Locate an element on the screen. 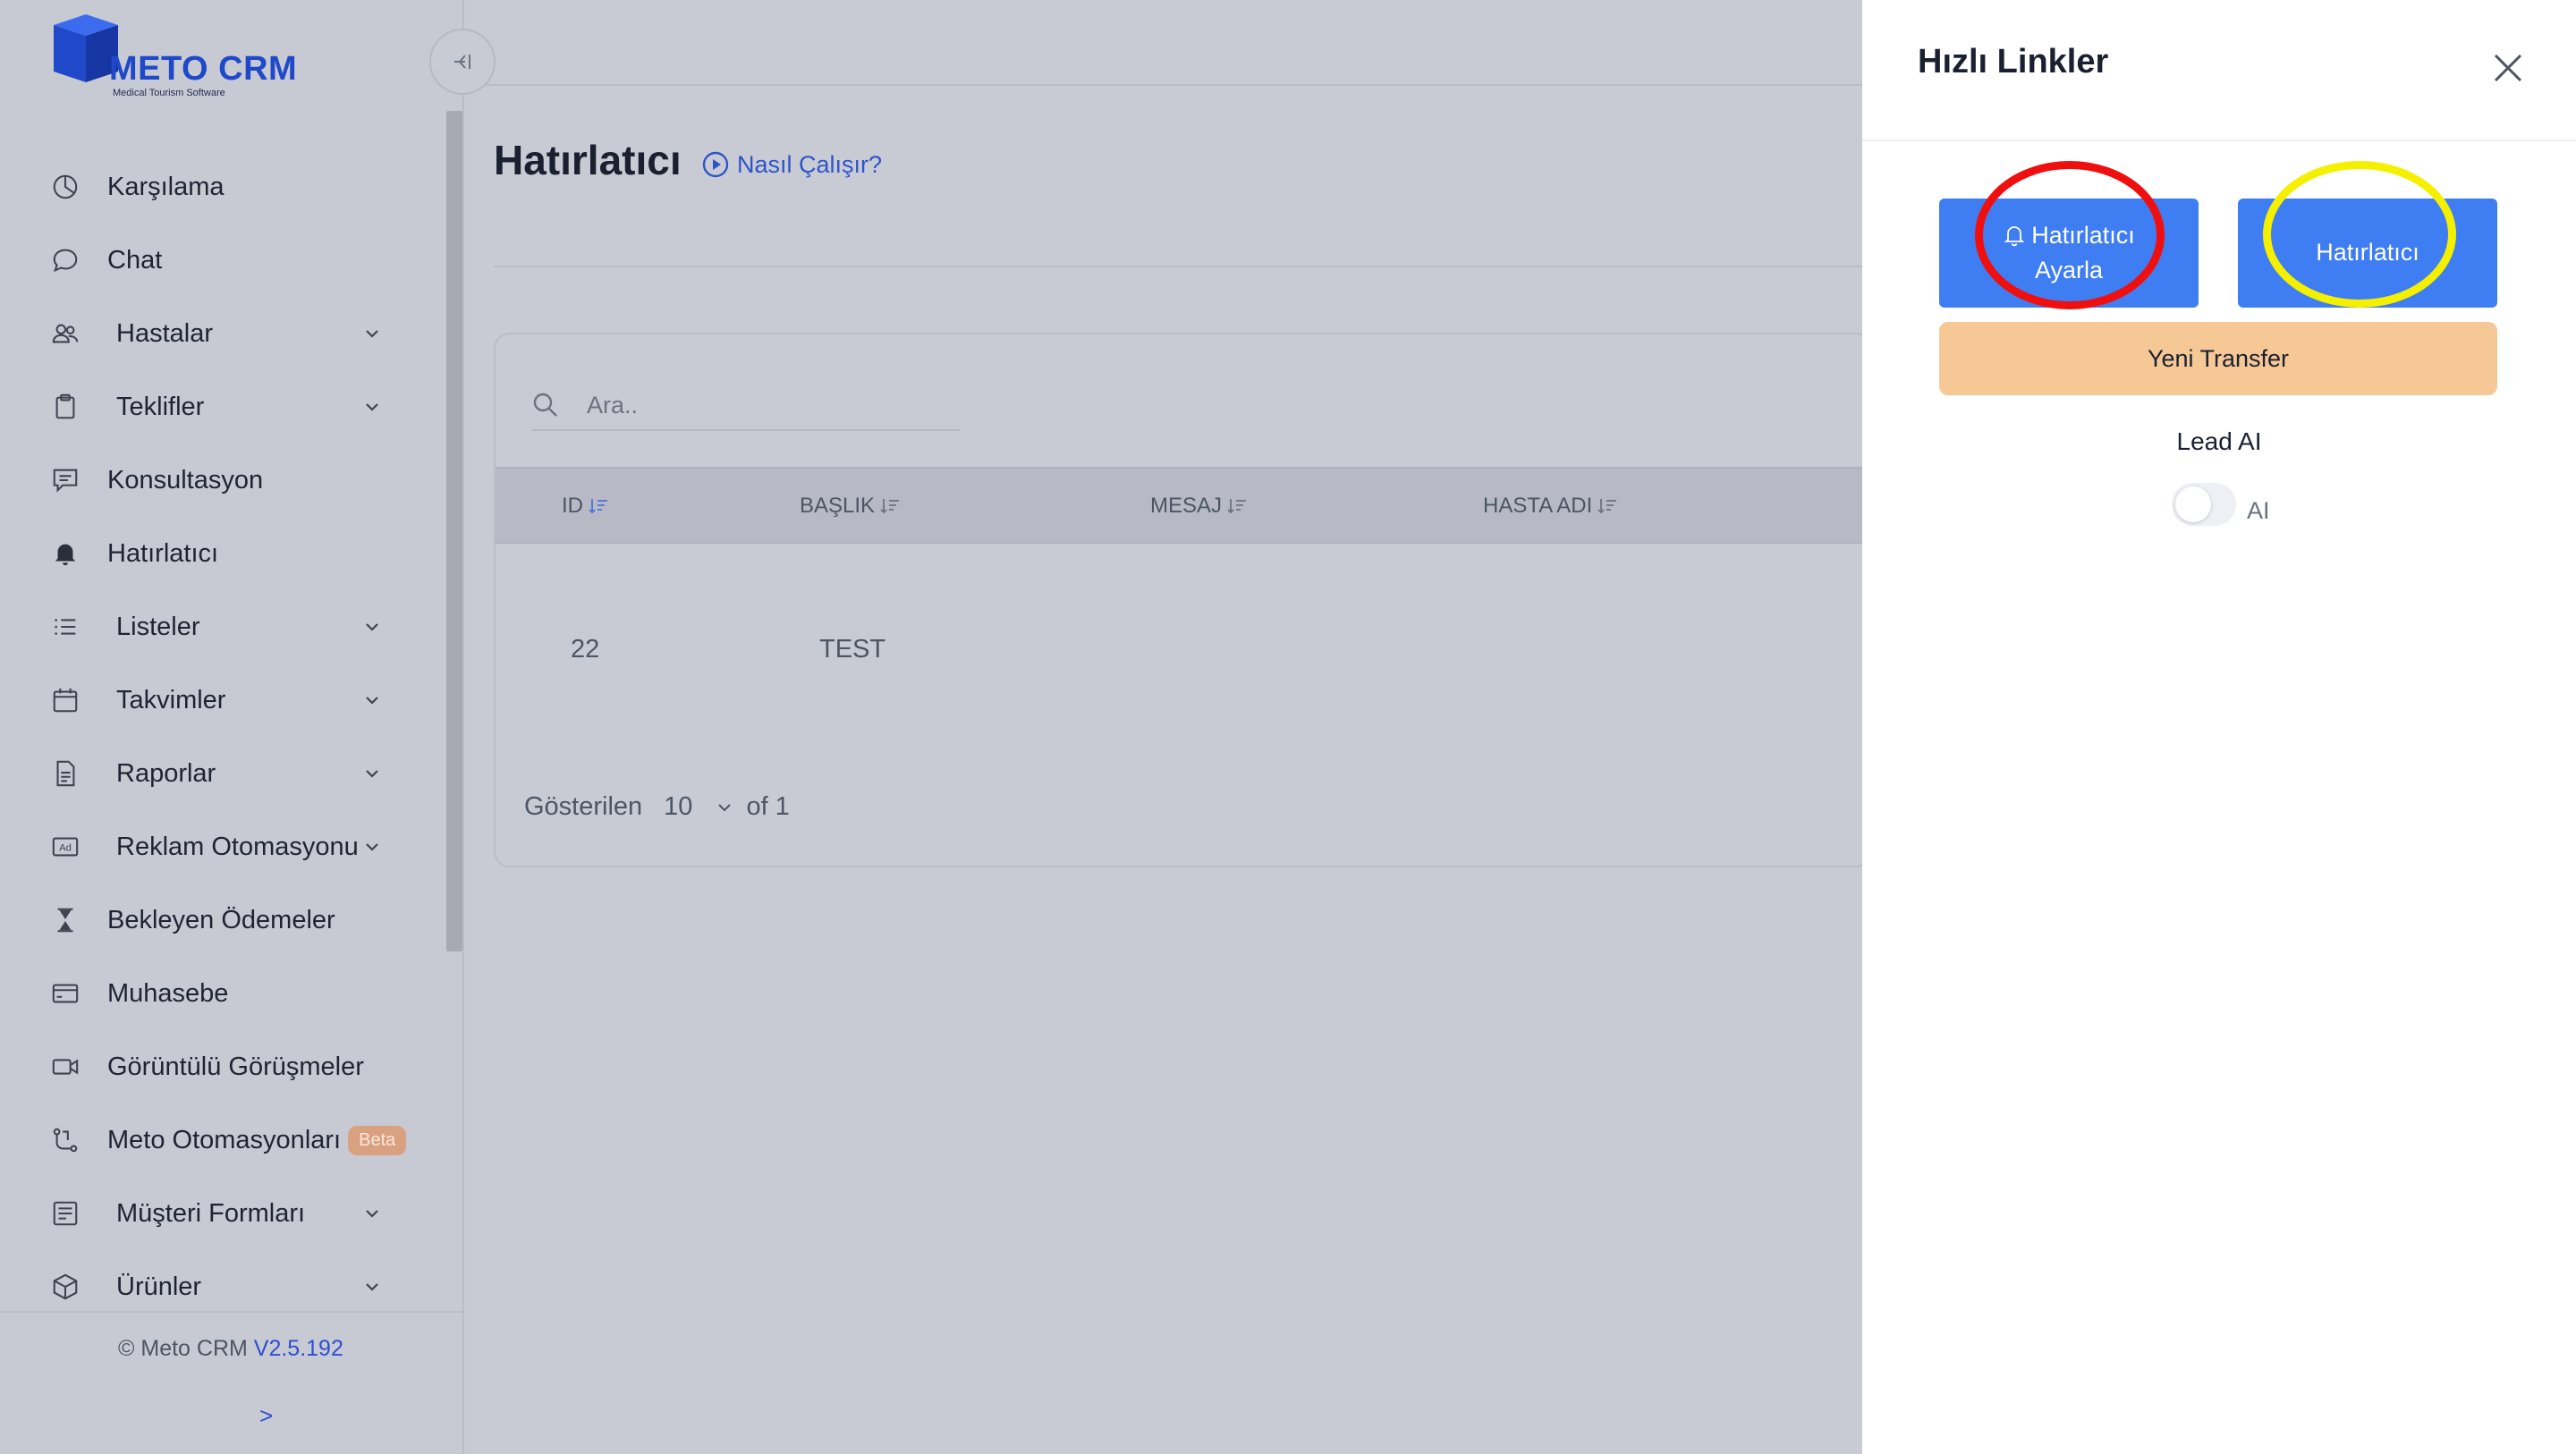  list-icon is located at coordinates (65, 627).